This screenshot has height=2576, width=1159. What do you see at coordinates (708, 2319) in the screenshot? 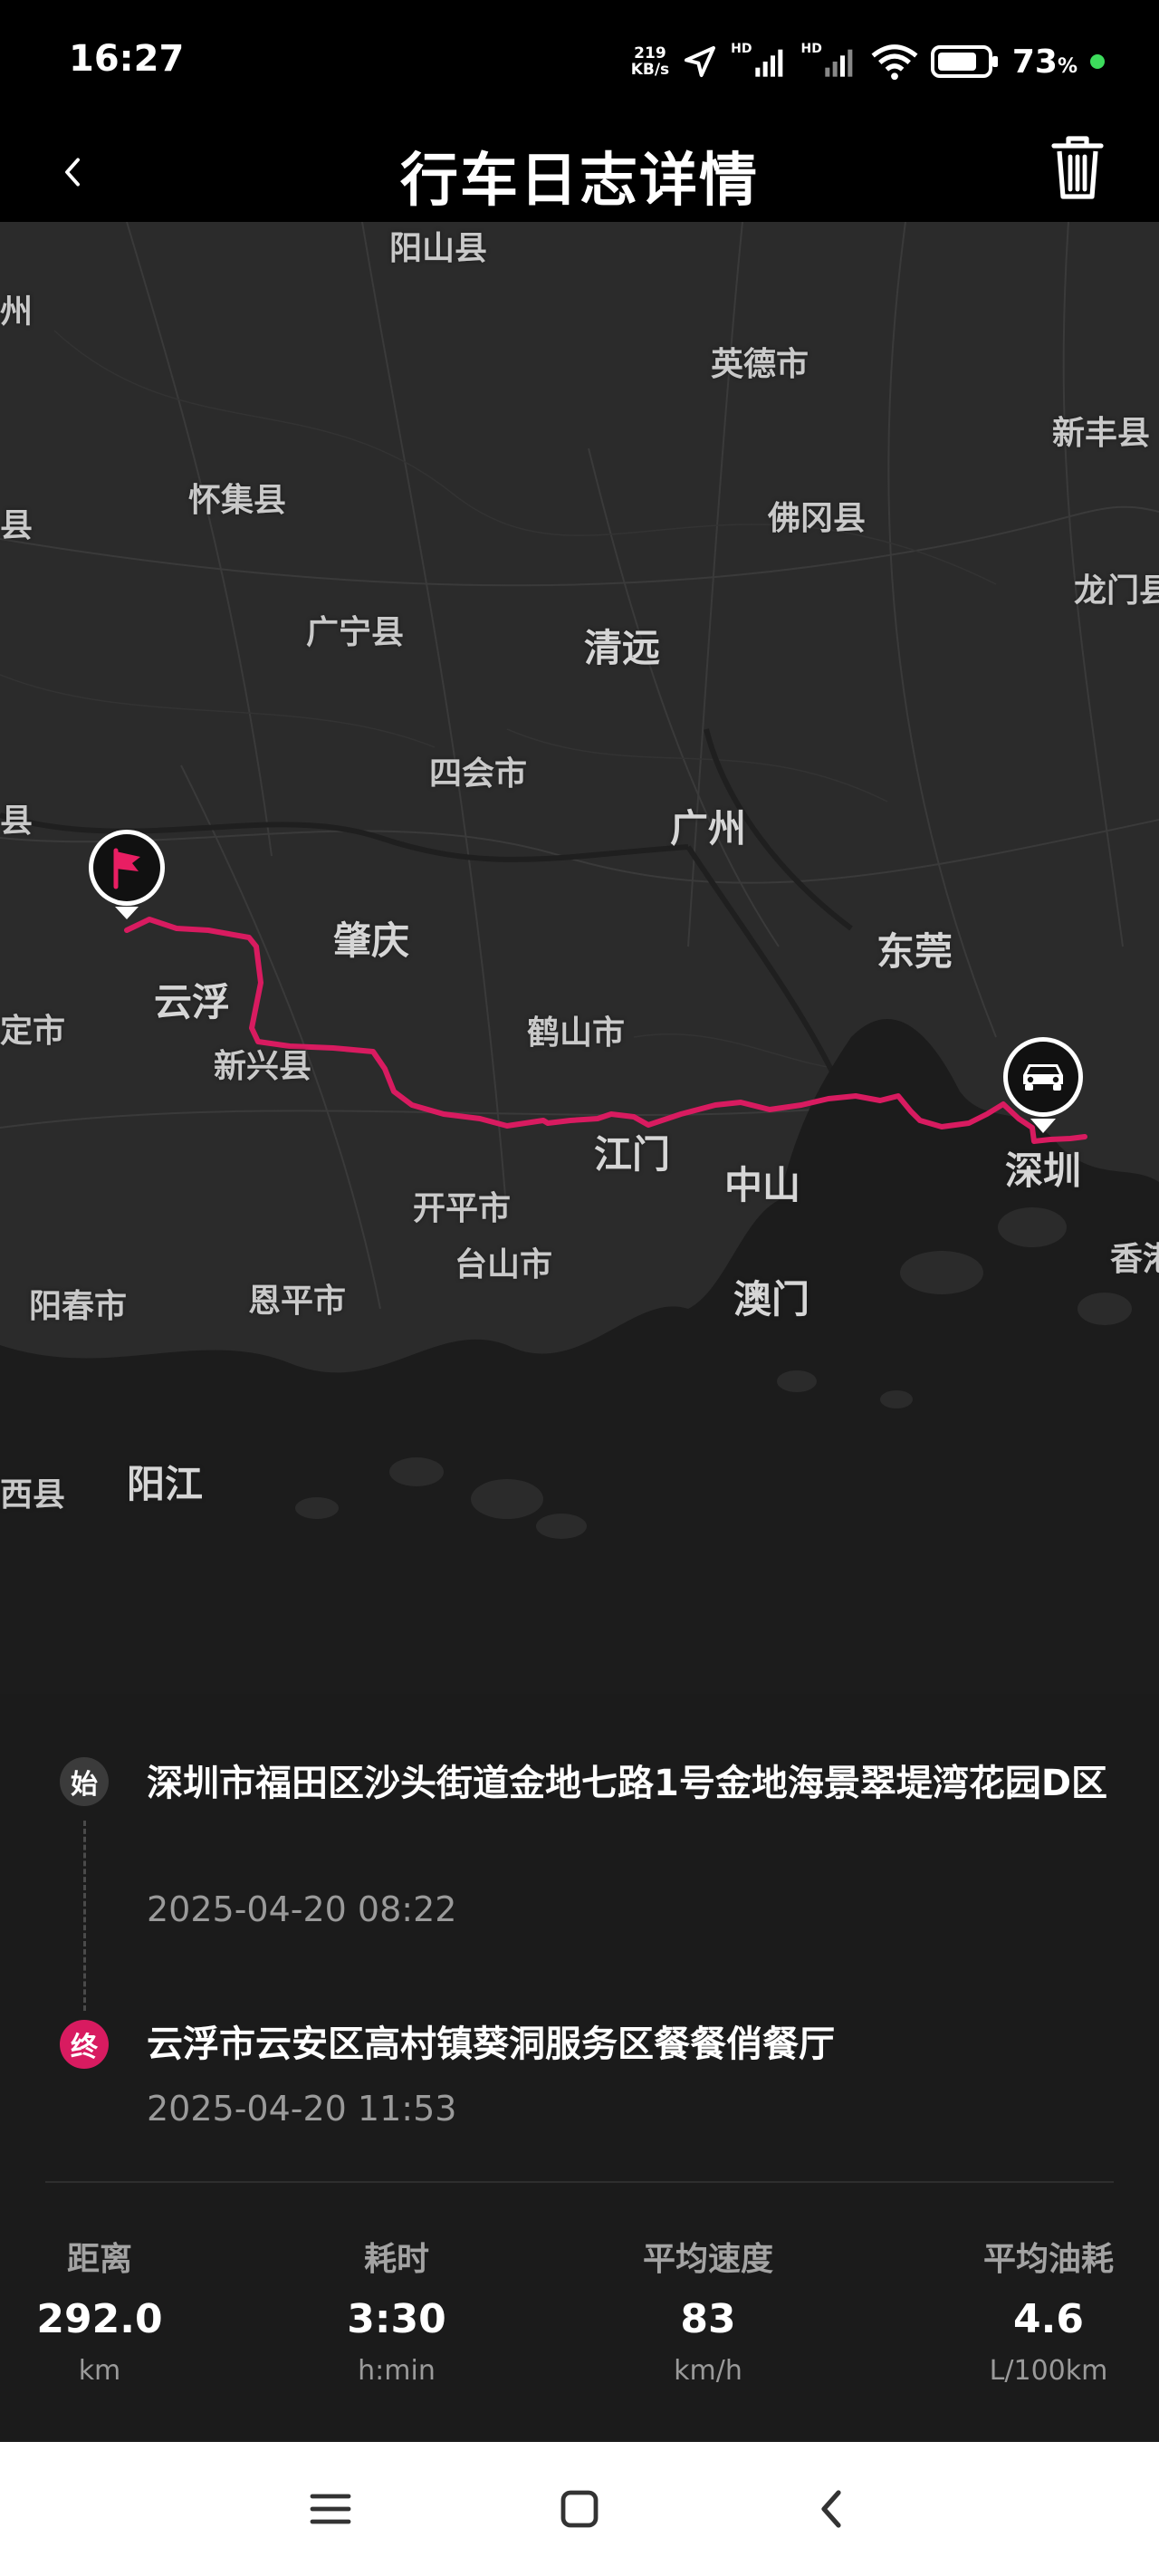
I see `stat-value: 83` at bounding box center [708, 2319].